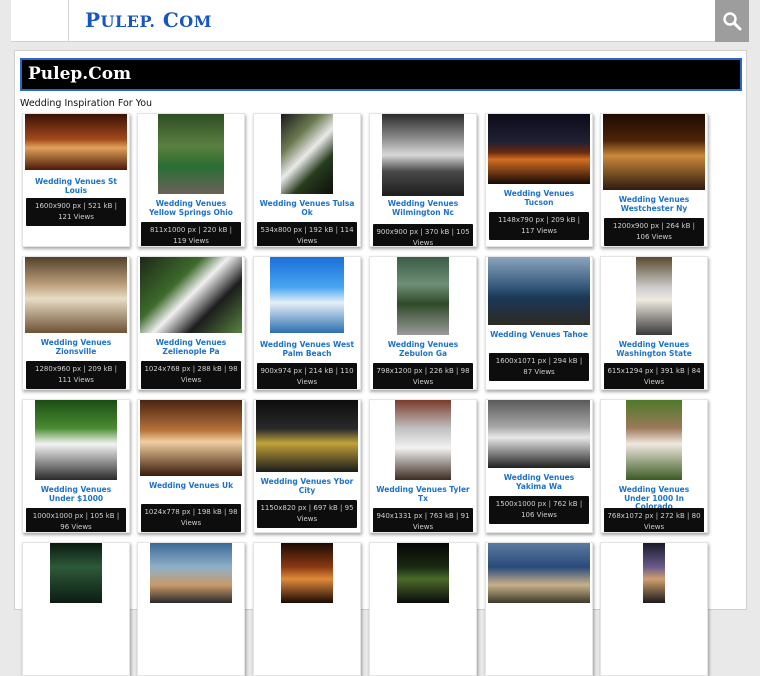  What do you see at coordinates (76, 347) in the screenshot?
I see `card-title-link: Wedding Venues Zionsville` at bounding box center [76, 347].